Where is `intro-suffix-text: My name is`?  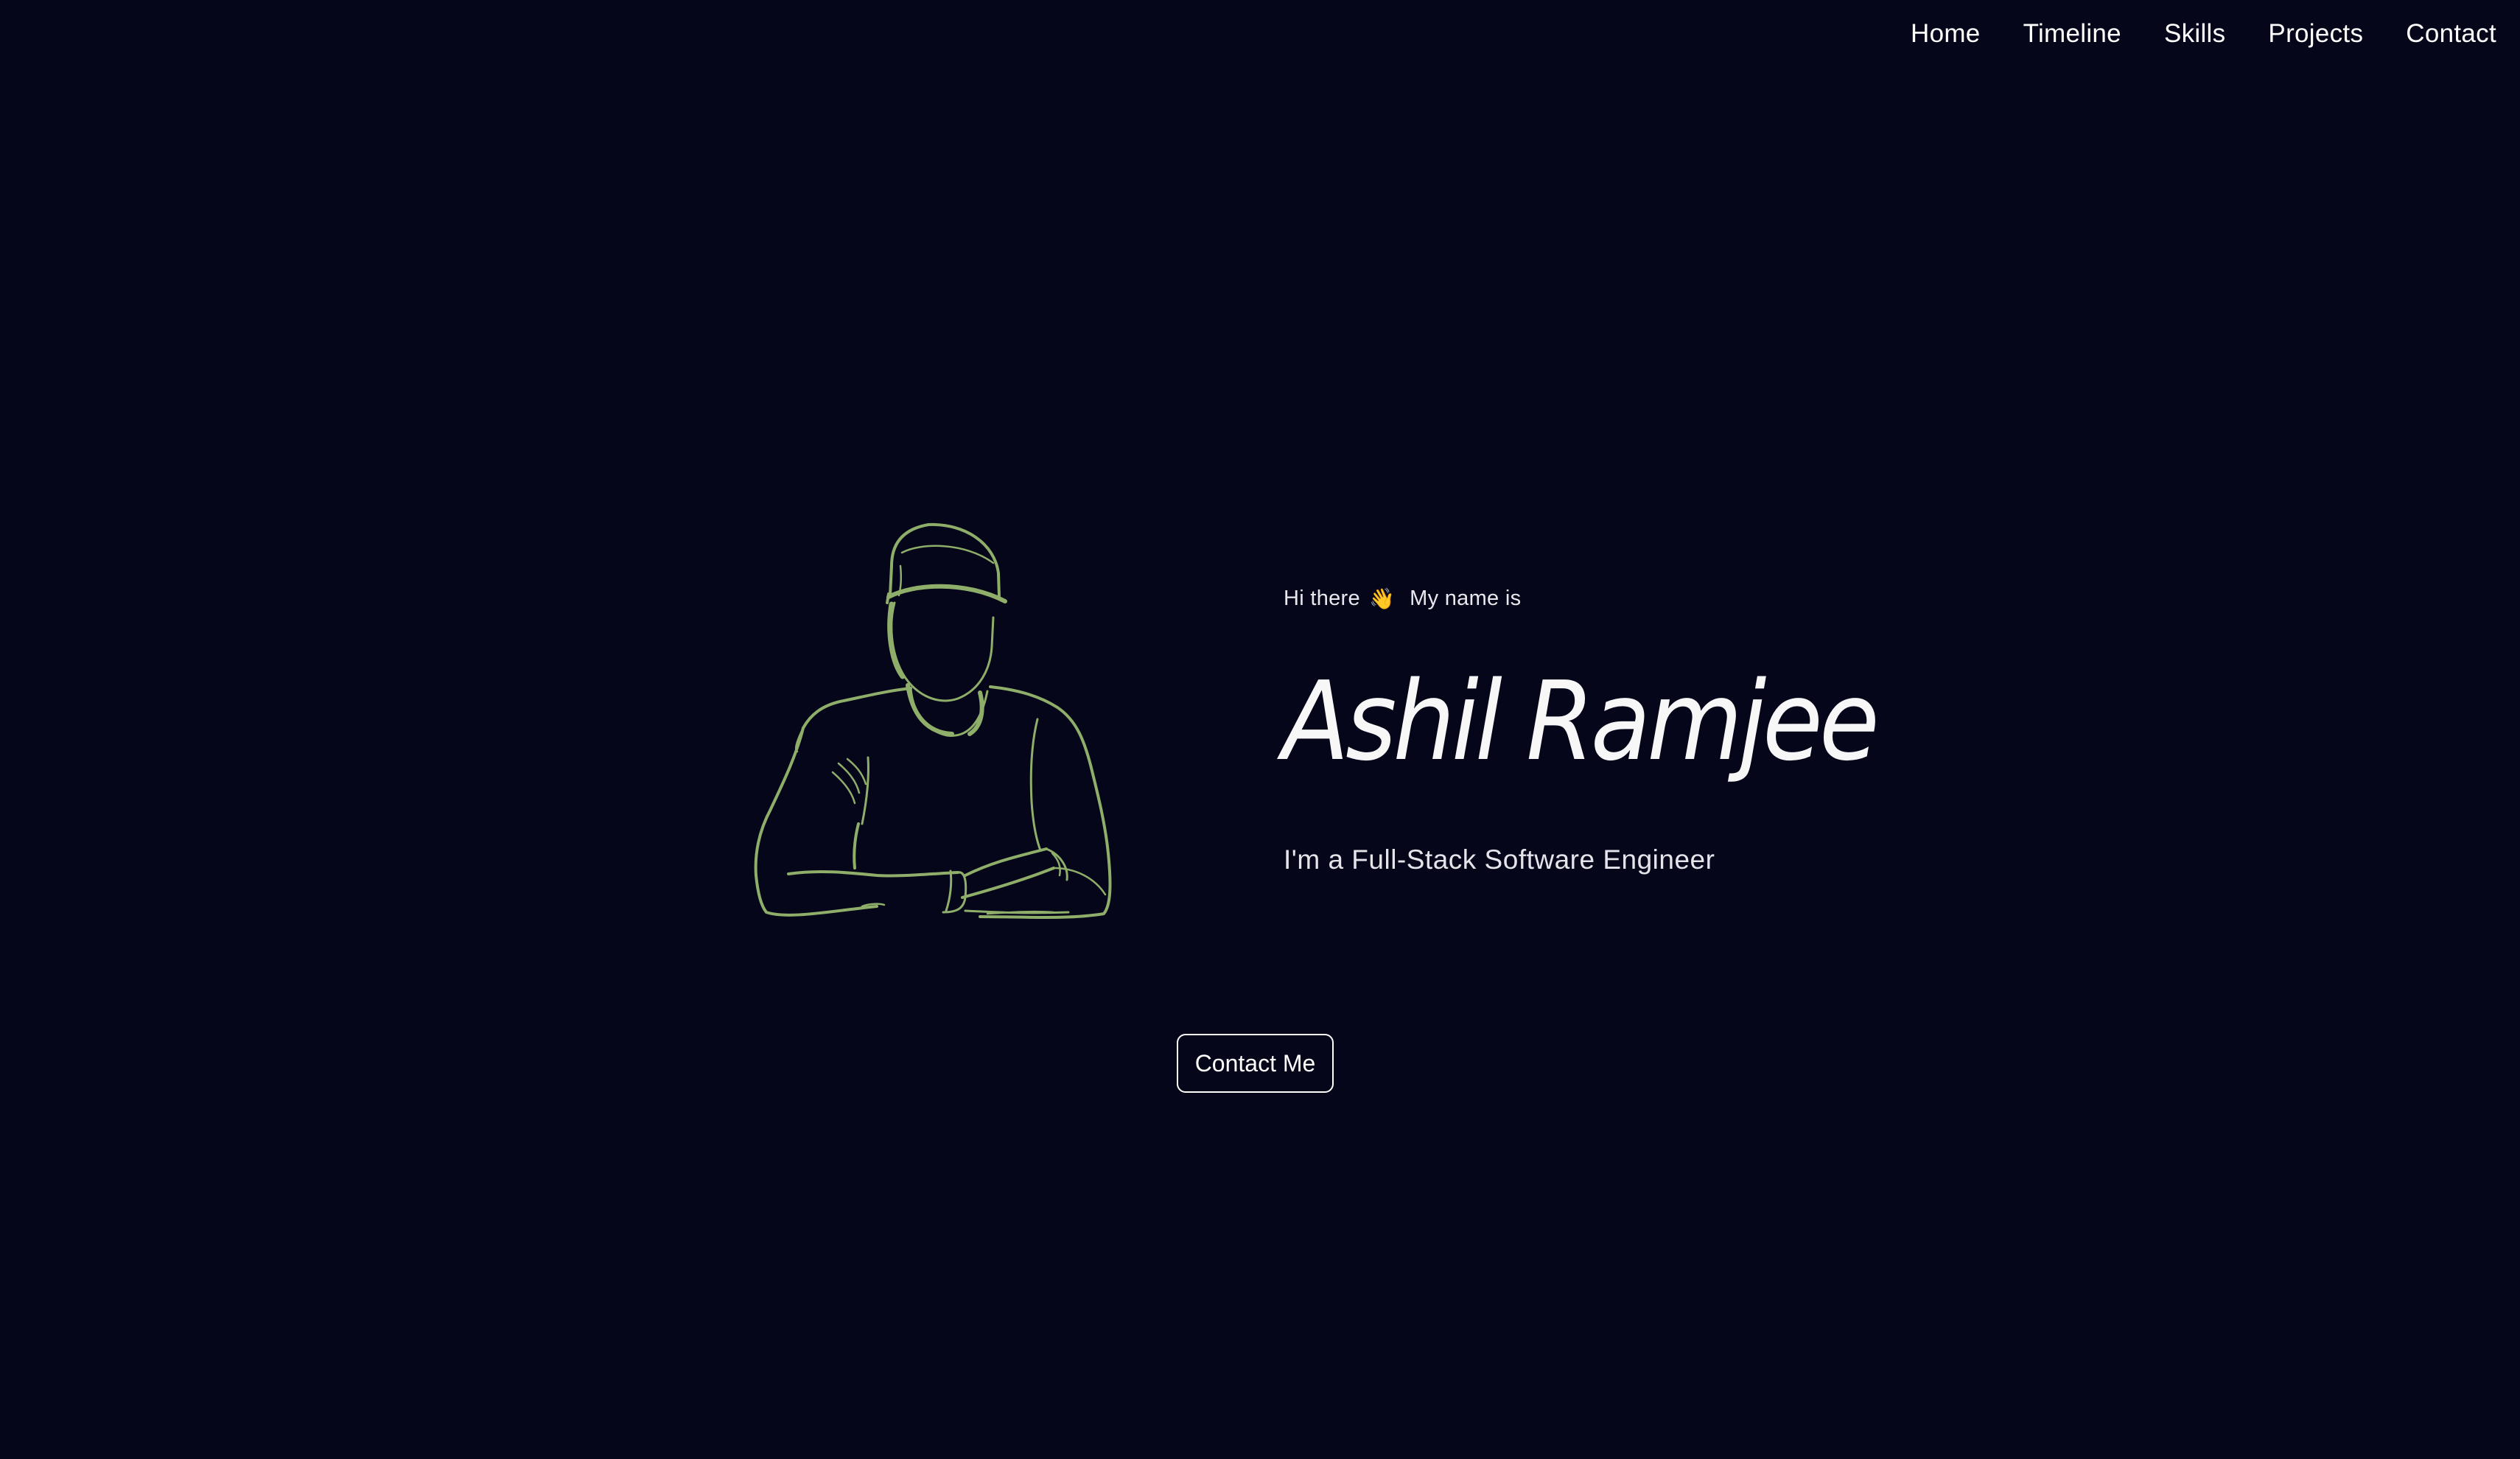
intro-suffix-text: My name is is located at coordinates (1466, 599).